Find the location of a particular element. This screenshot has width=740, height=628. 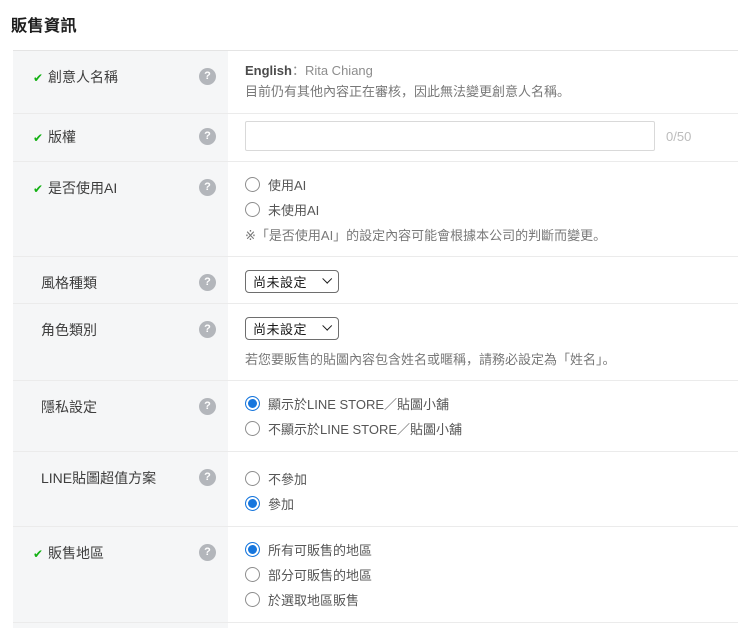

ai-usage-content: 使用AI 未使用AI ※「是否使用AI」的設定內容可能會根據本公司的判斷而變更。 is located at coordinates (483, 209).